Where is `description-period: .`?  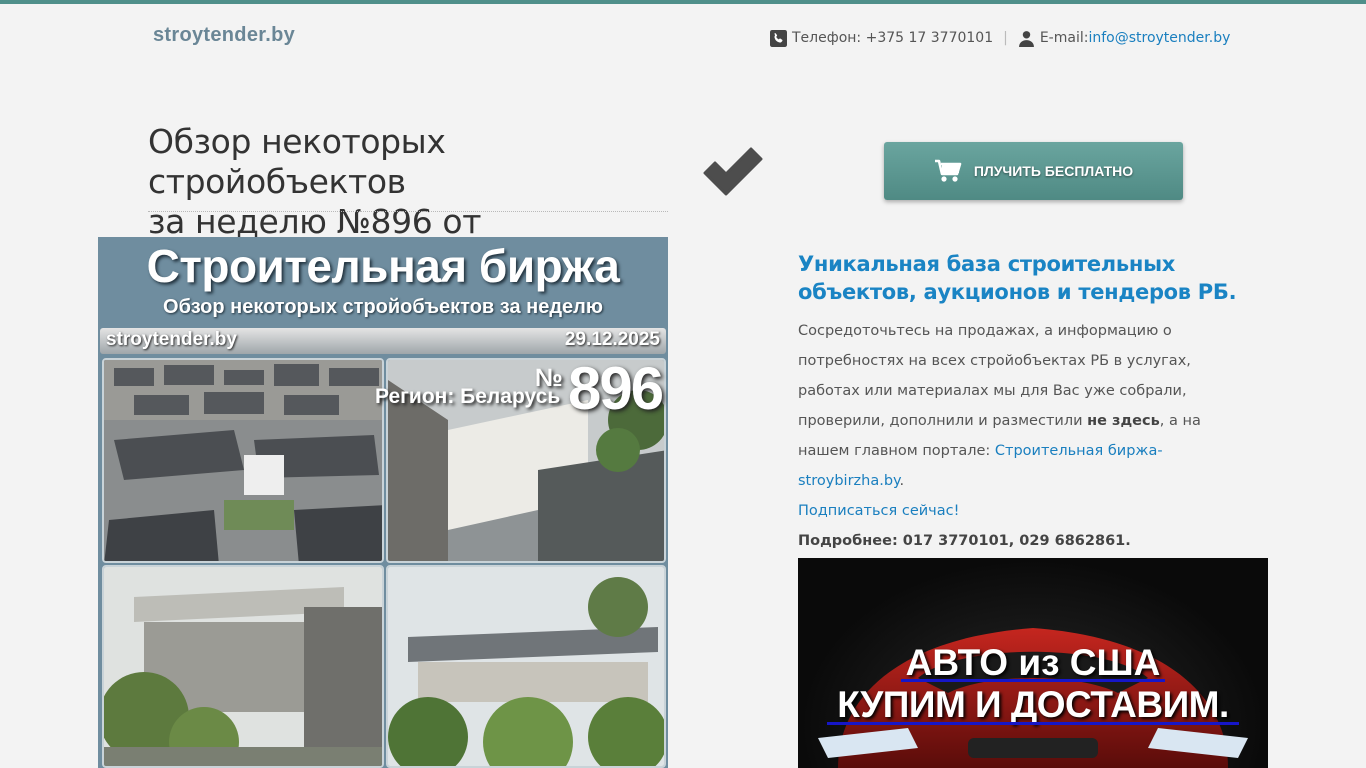
description-period: . is located at coordinates (902, 481).